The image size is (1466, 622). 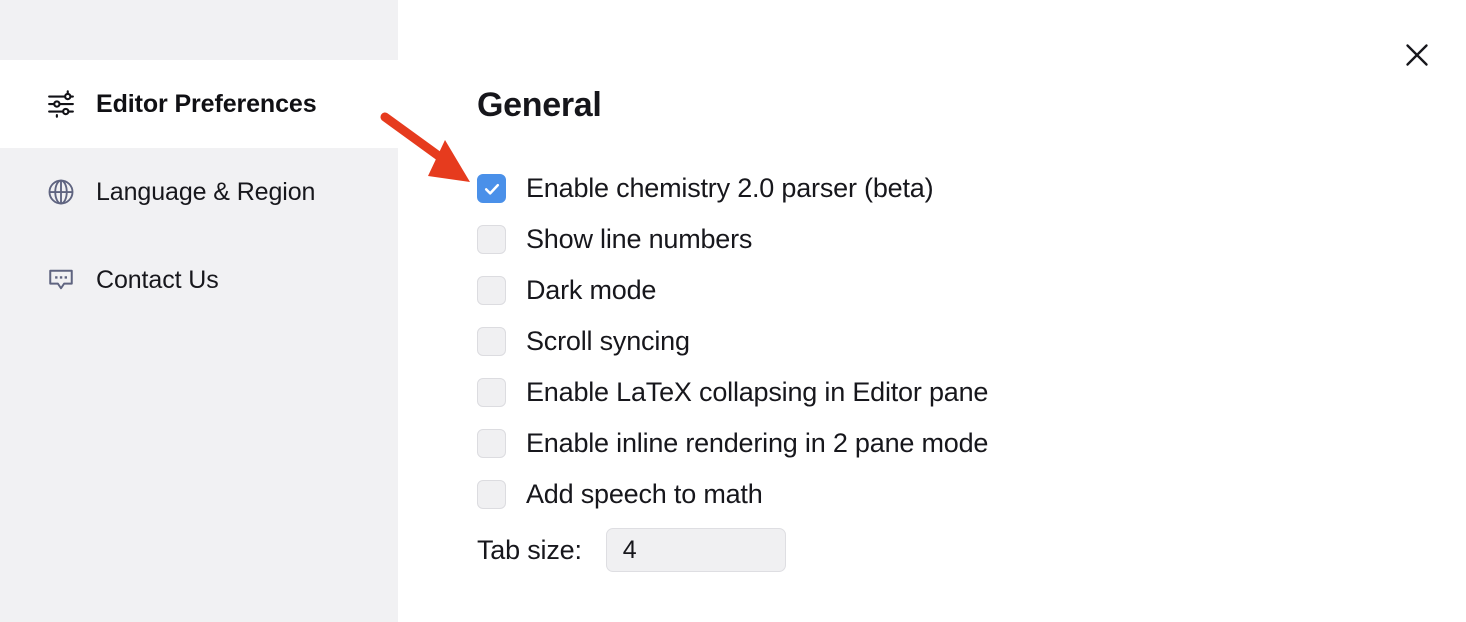 What do you see at coordinates (757, 443) in the screenshot?
I see `option-label: Enable inline rendering in 2 pane mode` at bounding box center [757, 443].